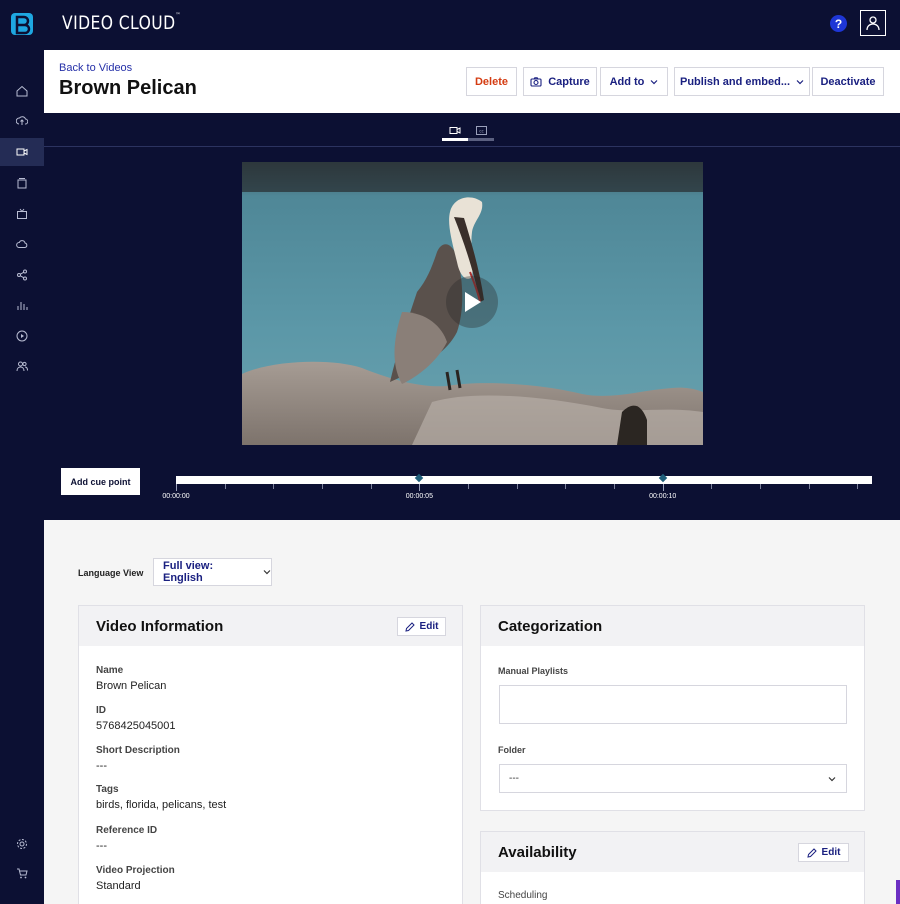  Describe the element at coordinates (512, 750) in the screenshot. I see `folder-label: Folder` at that location.